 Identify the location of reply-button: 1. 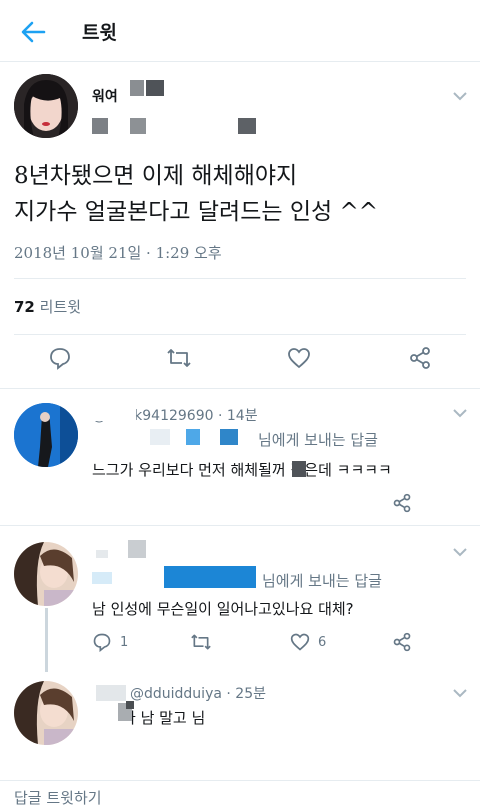
(110, 642).